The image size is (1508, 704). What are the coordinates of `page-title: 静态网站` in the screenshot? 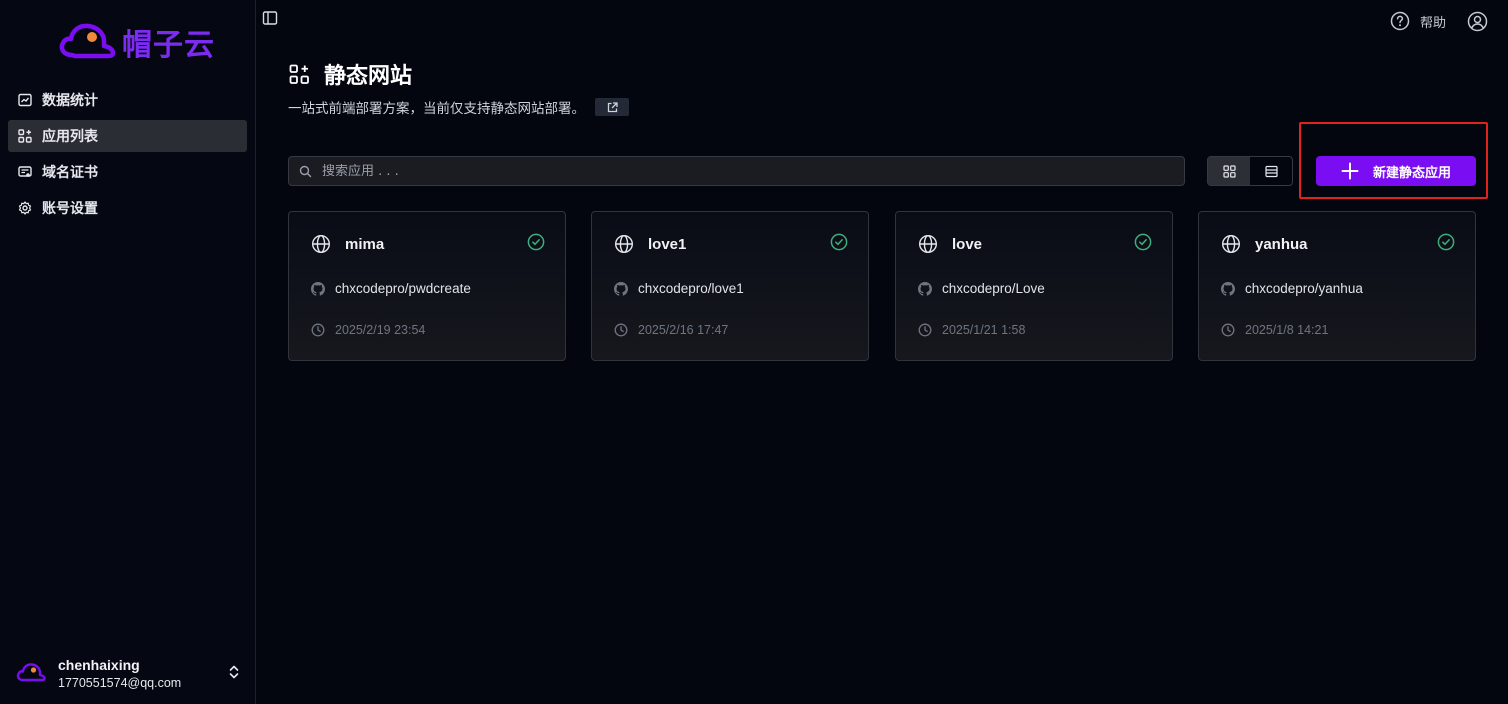 It's located at (368, 76).